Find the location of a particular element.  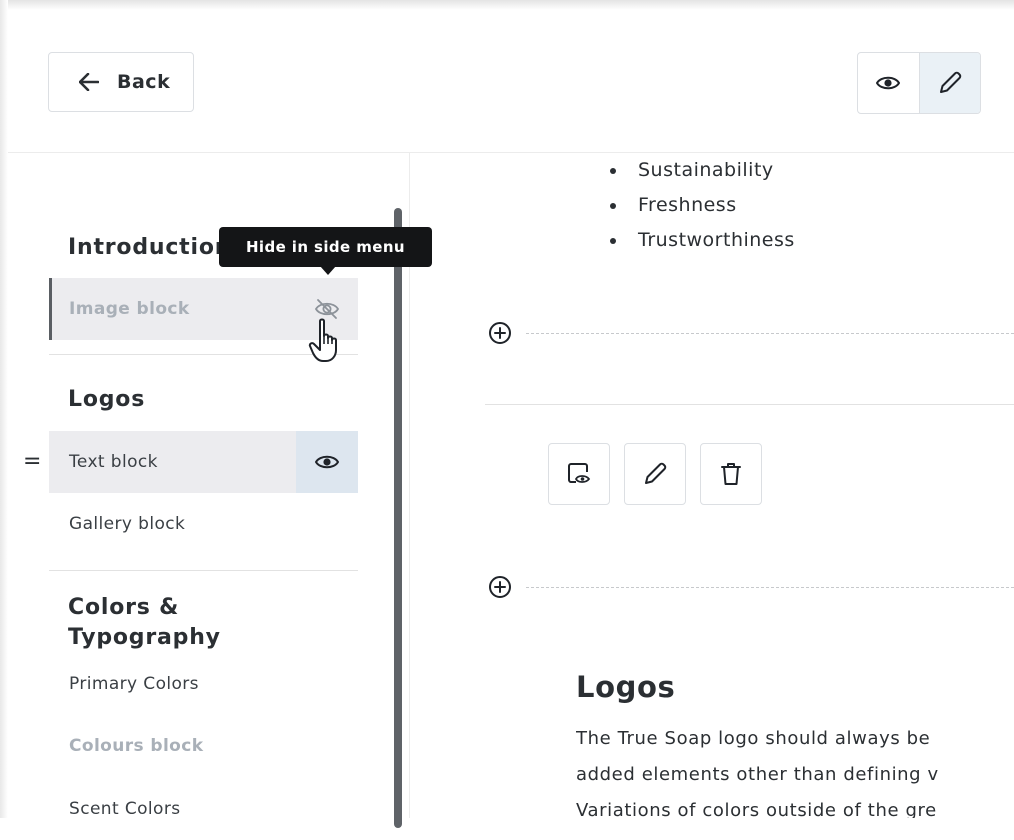

sidebar-item-label: Gallery block is located at coordinates (127, 524).